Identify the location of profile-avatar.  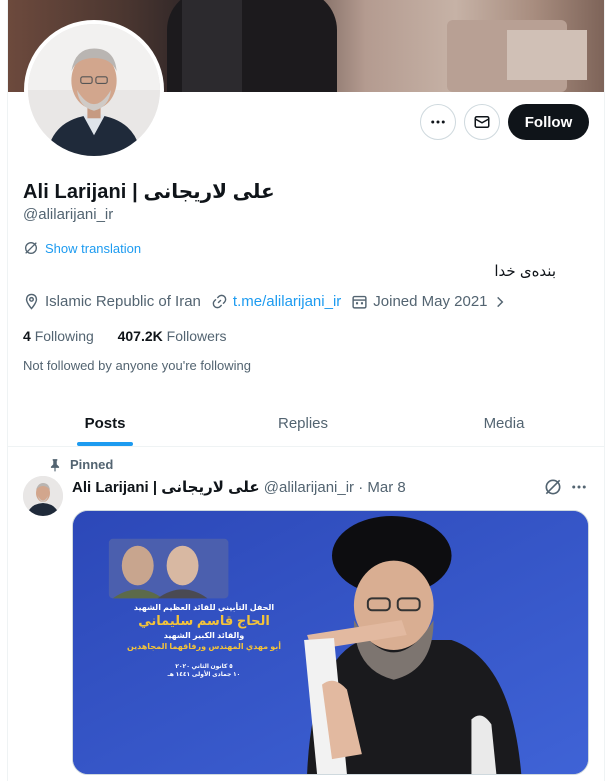
(94, 90).